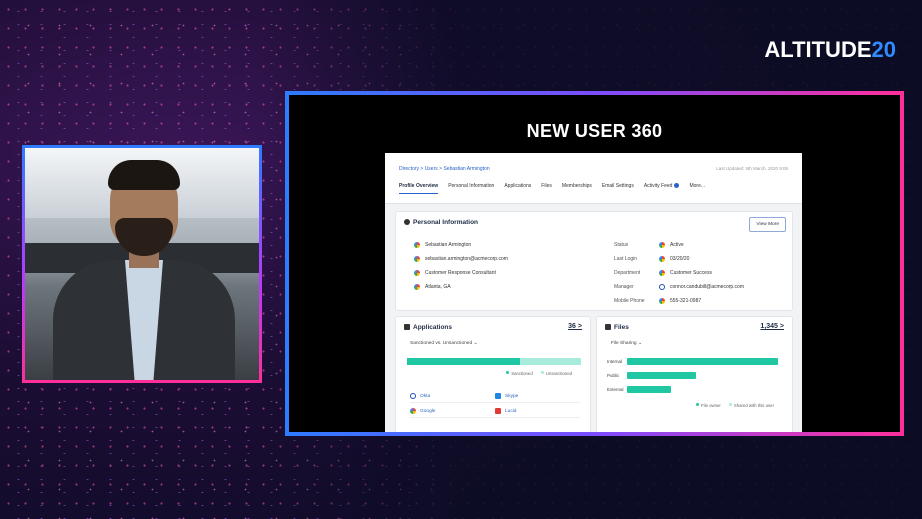 This screenshot has width=922, height=519. I want to click on card-title: Personal Information, so click(441, 222).